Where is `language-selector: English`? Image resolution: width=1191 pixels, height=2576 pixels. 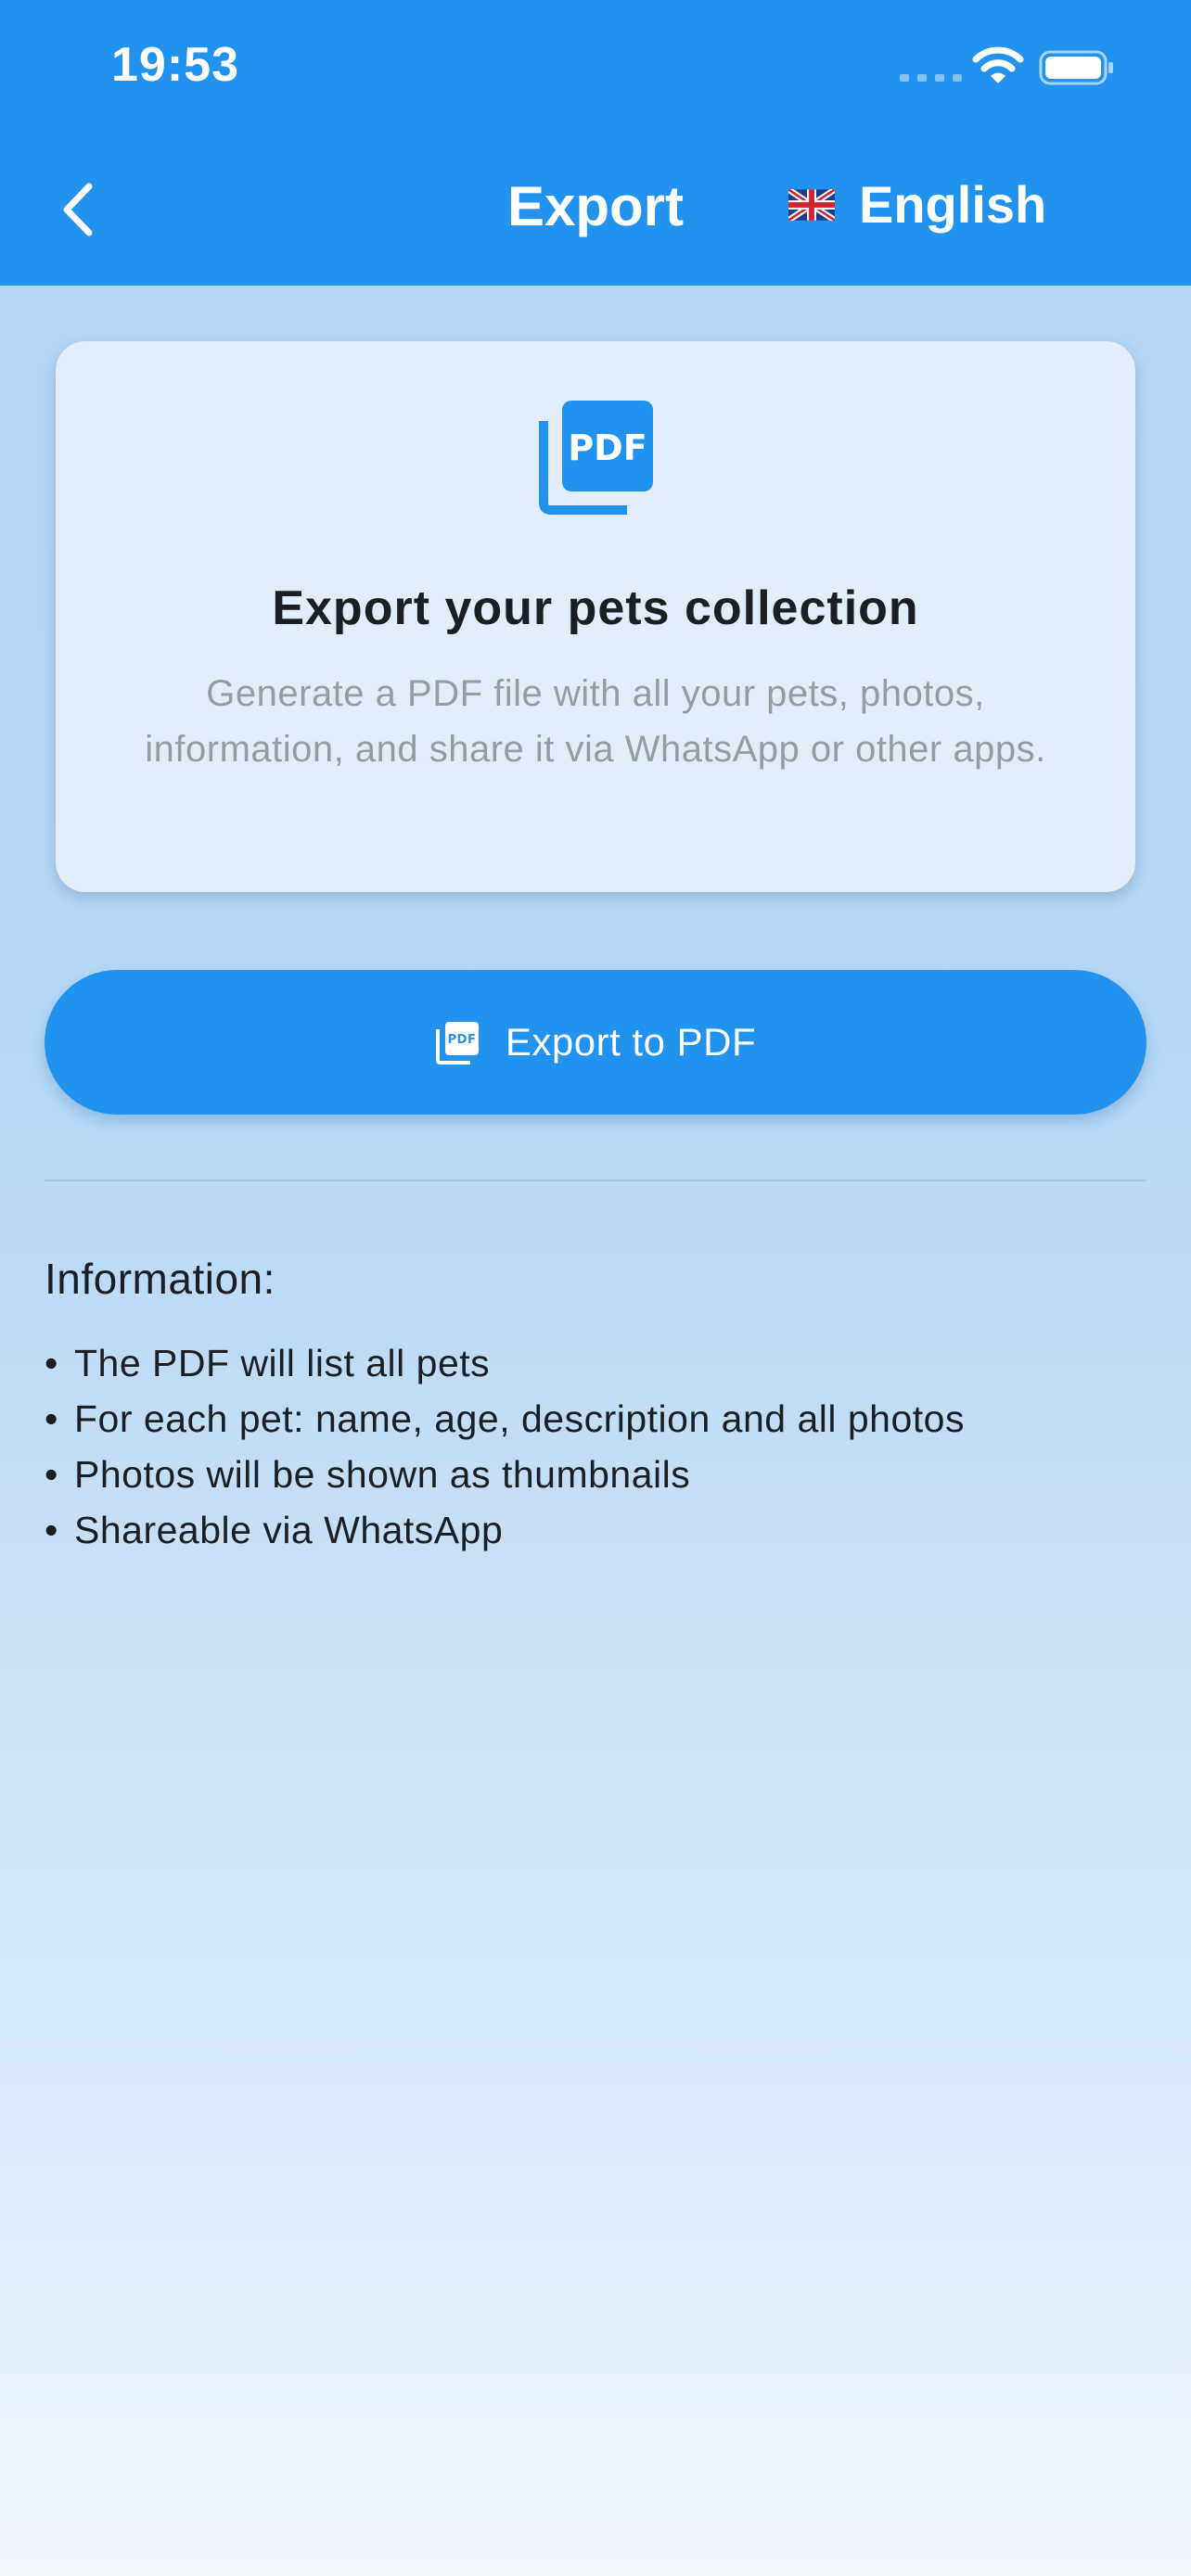 language-selector: English is located at coordinates (917, 204).